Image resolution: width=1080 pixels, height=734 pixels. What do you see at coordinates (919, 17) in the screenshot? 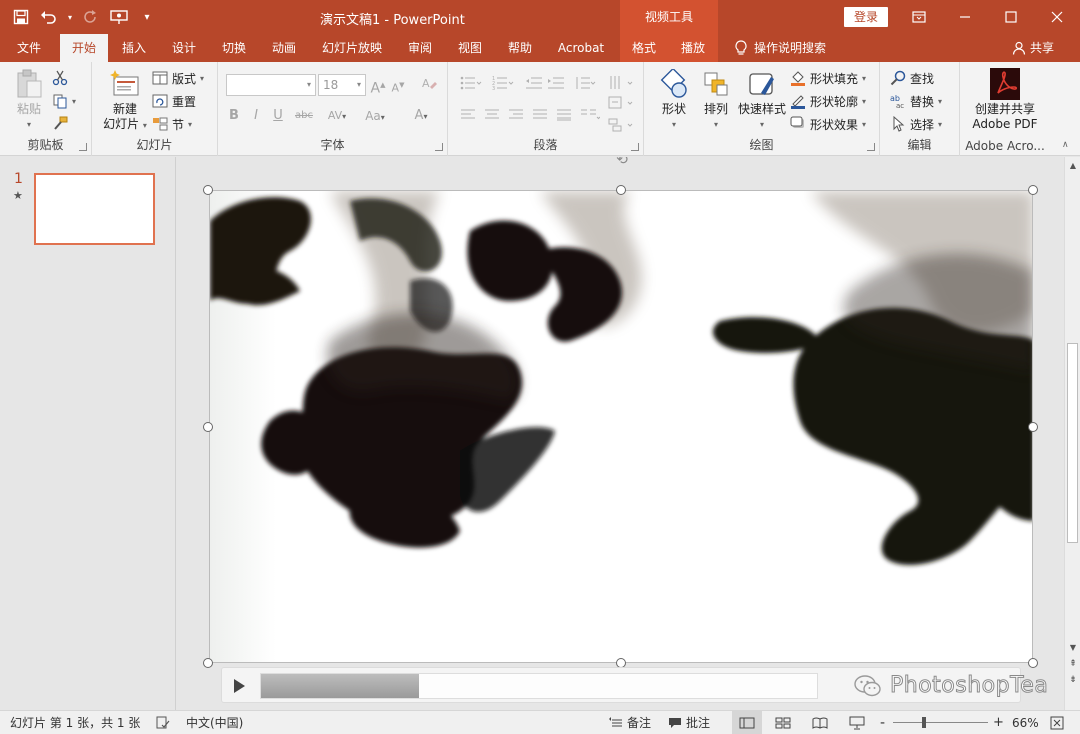
I see `ribbon-display-options-icon` at bounding box center [919, 17].